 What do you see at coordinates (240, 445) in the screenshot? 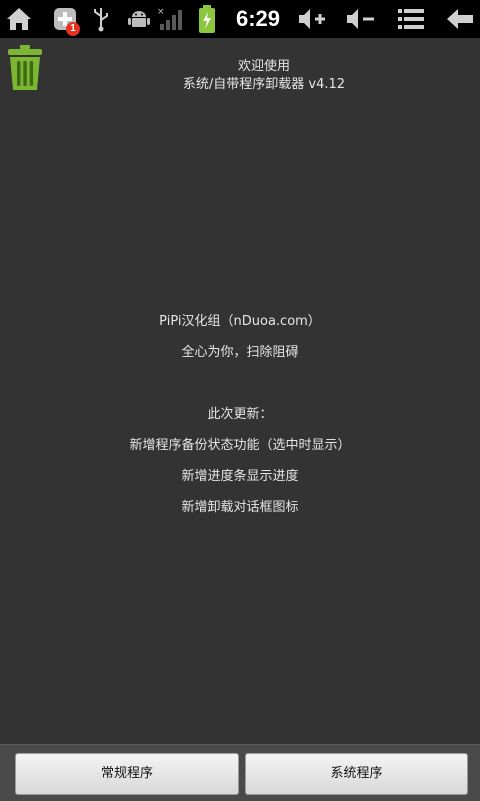
I see `update-item: 新增程序备份状态功能（选中时显示）` at bounding box center [240, 445].